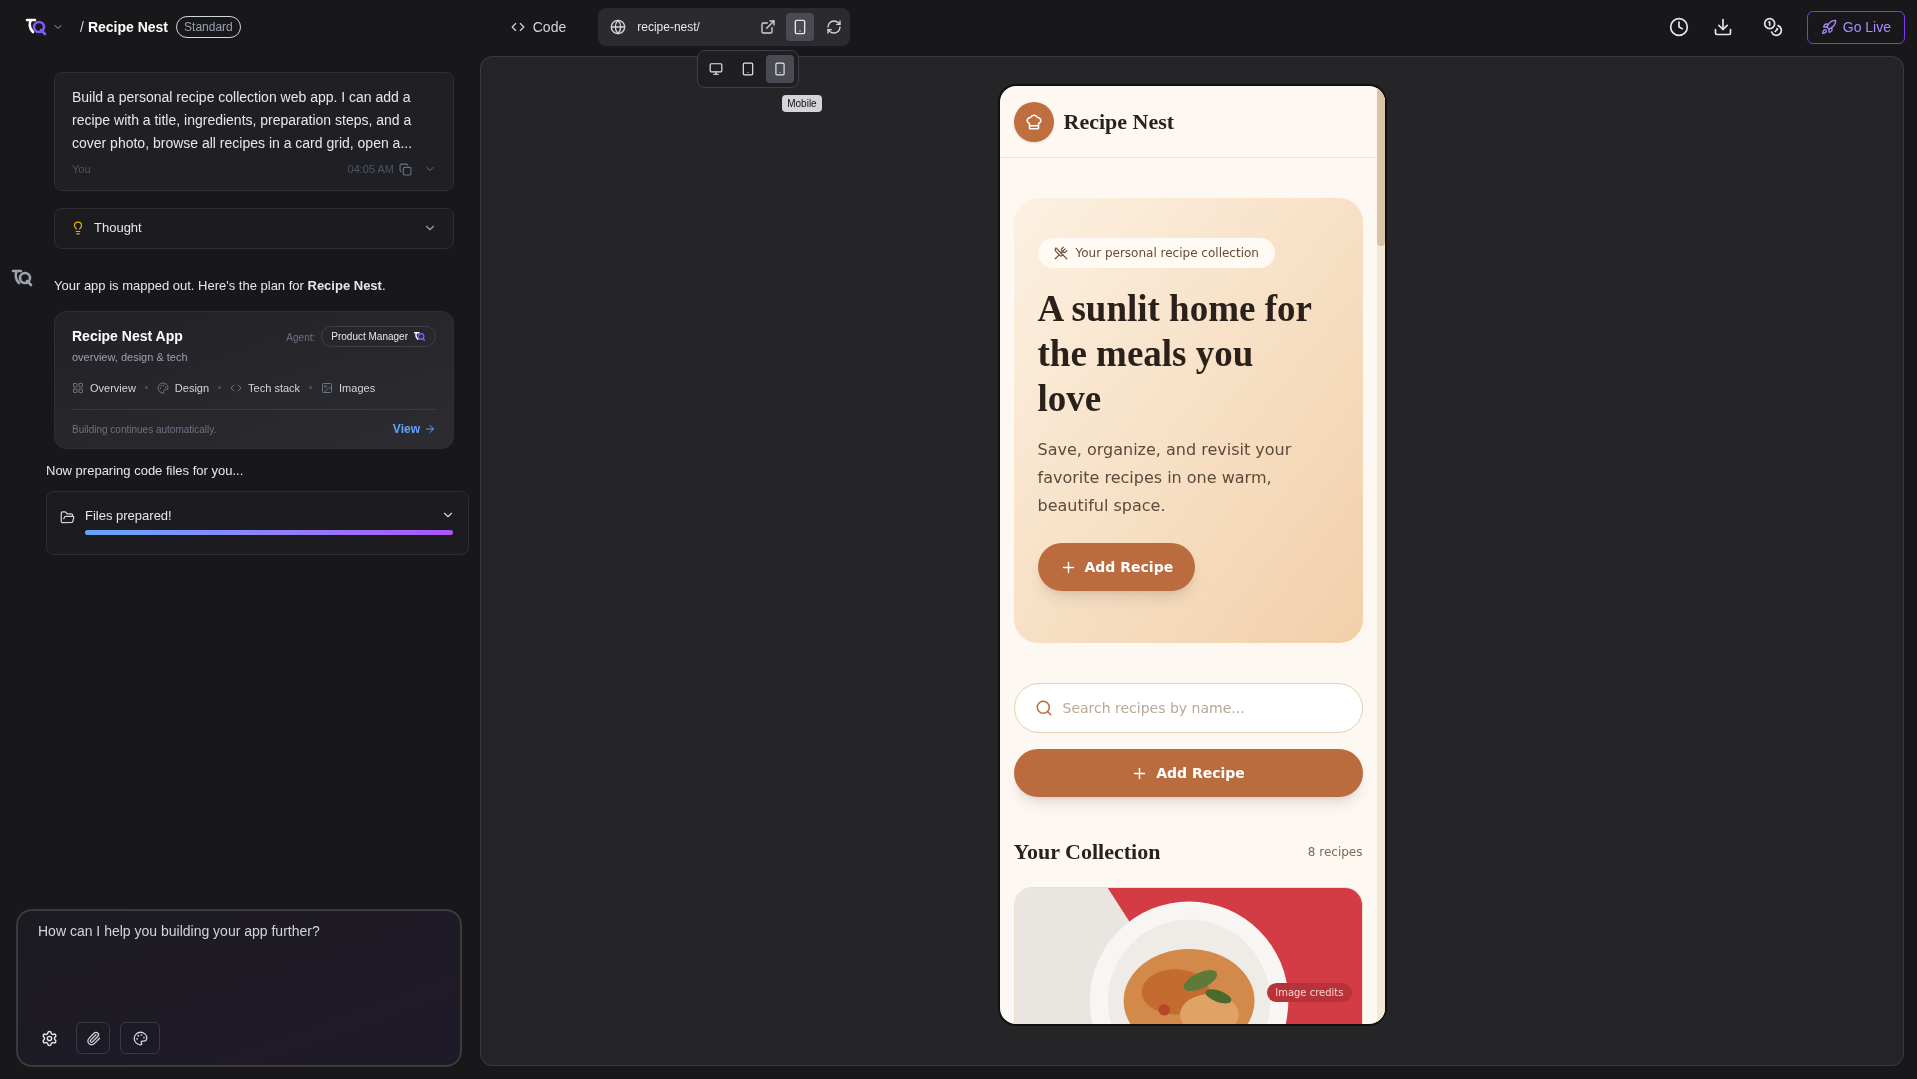 This screenshot has height=1079, width=1917. I want to click on palette-icon, so click(140, 1038).